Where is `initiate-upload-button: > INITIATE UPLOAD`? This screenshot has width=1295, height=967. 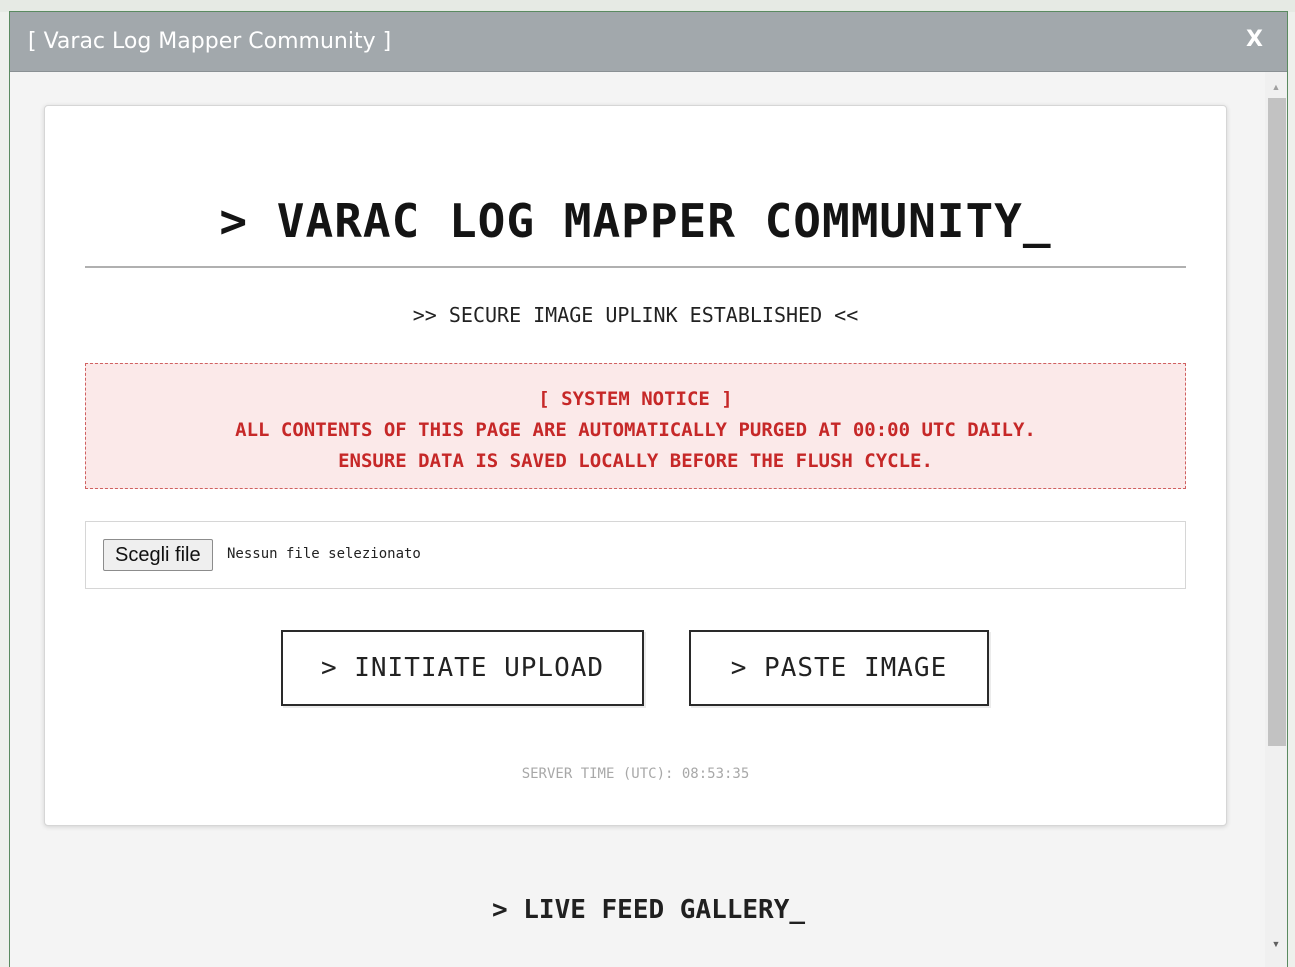
initiate-upload-button: > INITIATE UPLOAD is located at coordinates (462, 668).